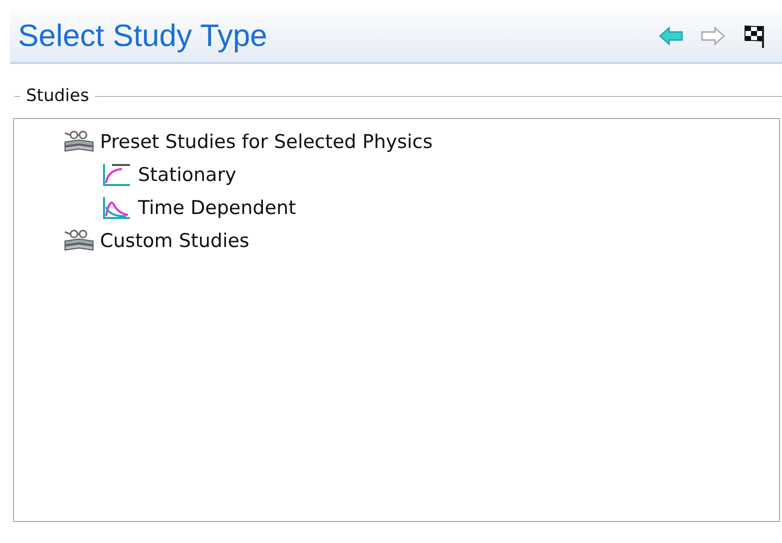 Image resolution: width=782 pixels, height=543 pixels. What do you see at coordinates (143, 36) in the screenshot?
I see `page-title: Select Study Type` at bounding box center [143, 36].